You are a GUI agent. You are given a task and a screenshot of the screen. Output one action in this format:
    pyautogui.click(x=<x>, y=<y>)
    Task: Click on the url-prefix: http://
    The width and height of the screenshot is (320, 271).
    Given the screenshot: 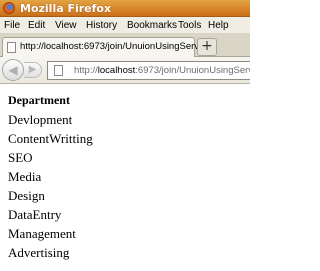 What is the action you would take?
    pyautogui.click(x=86, y=70)
    